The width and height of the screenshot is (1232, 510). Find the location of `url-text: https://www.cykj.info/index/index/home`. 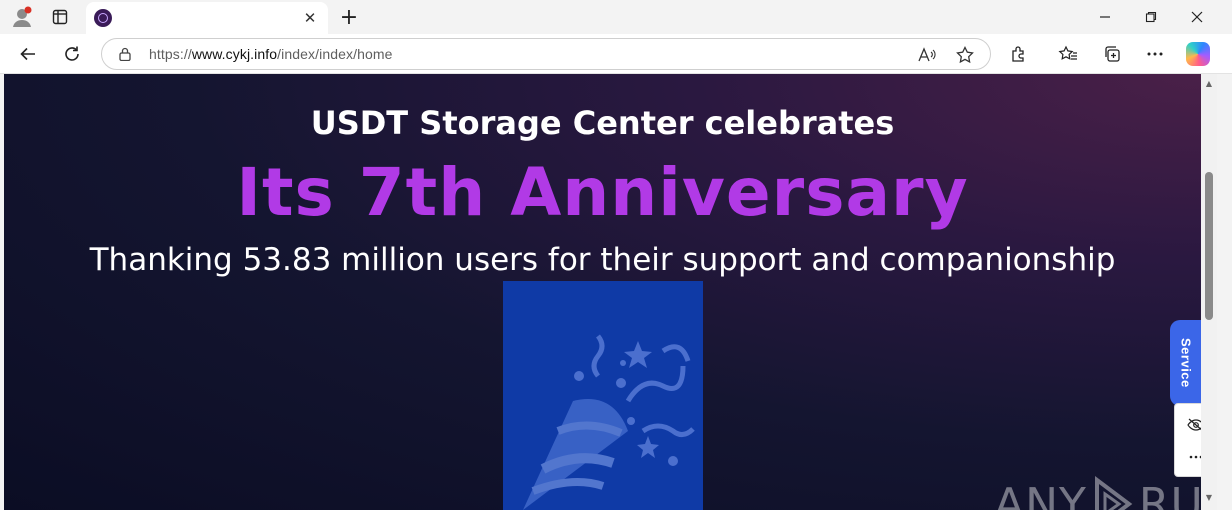

url-text: https://www.cykj.info/index/index/home is located at coordinates (270, 54).